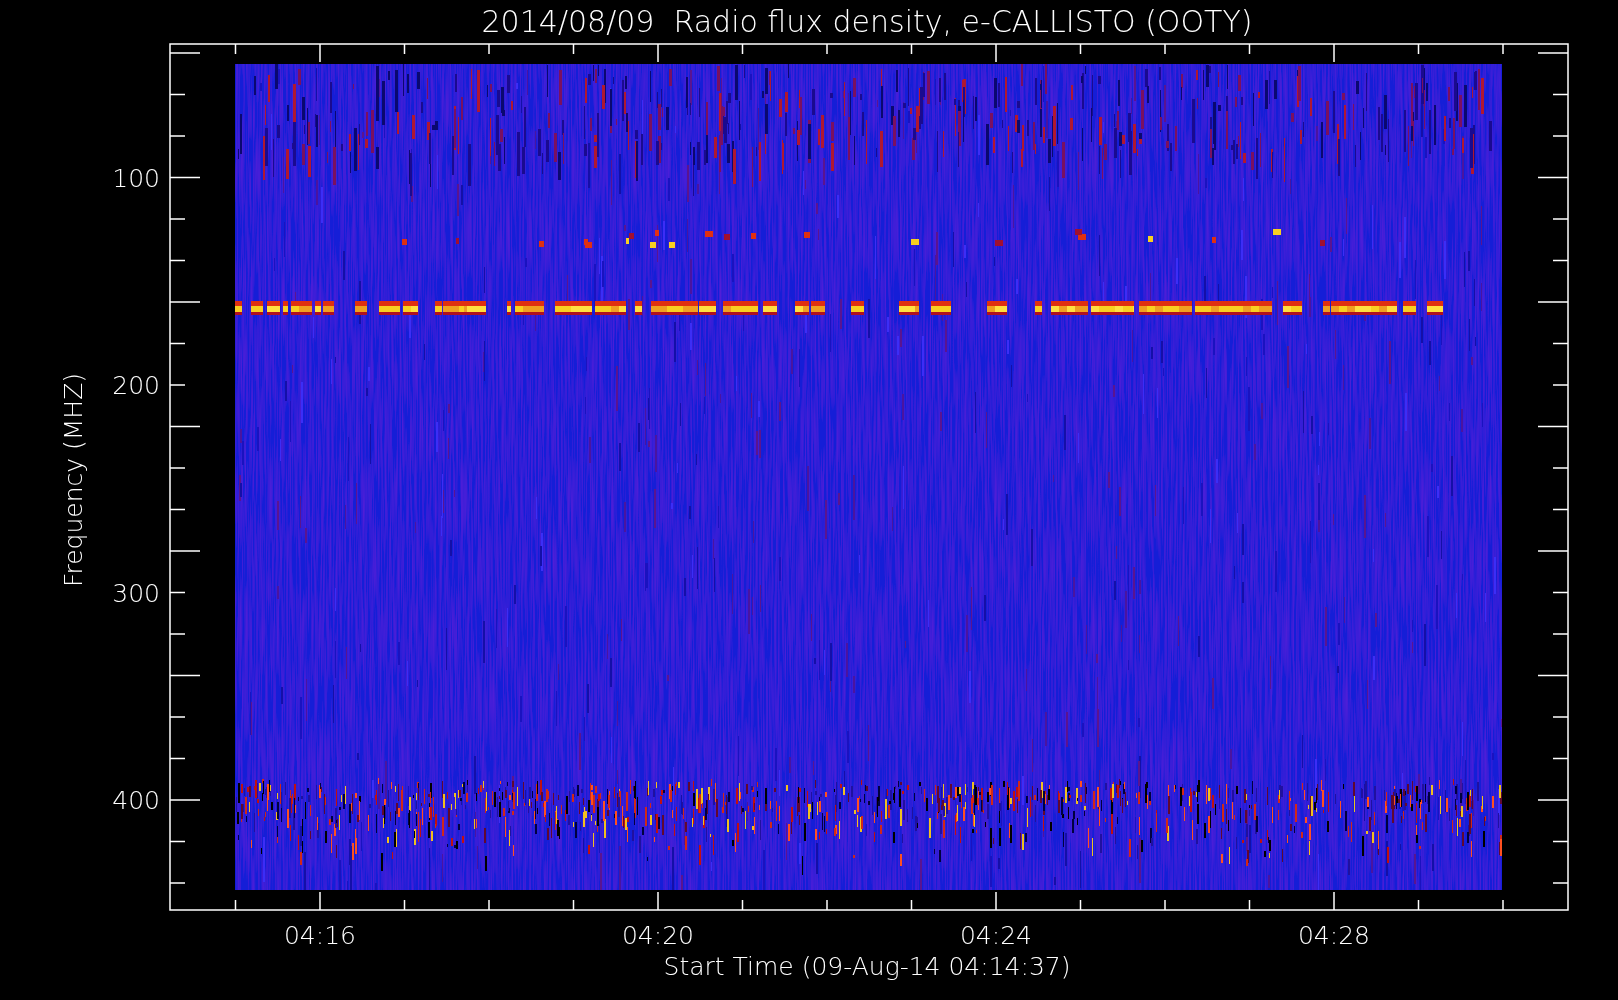  What do you see at coordinates (996, 935) in the screenshot?
I see `x-tick-label: 04:24` at bounding box center [996, 935].